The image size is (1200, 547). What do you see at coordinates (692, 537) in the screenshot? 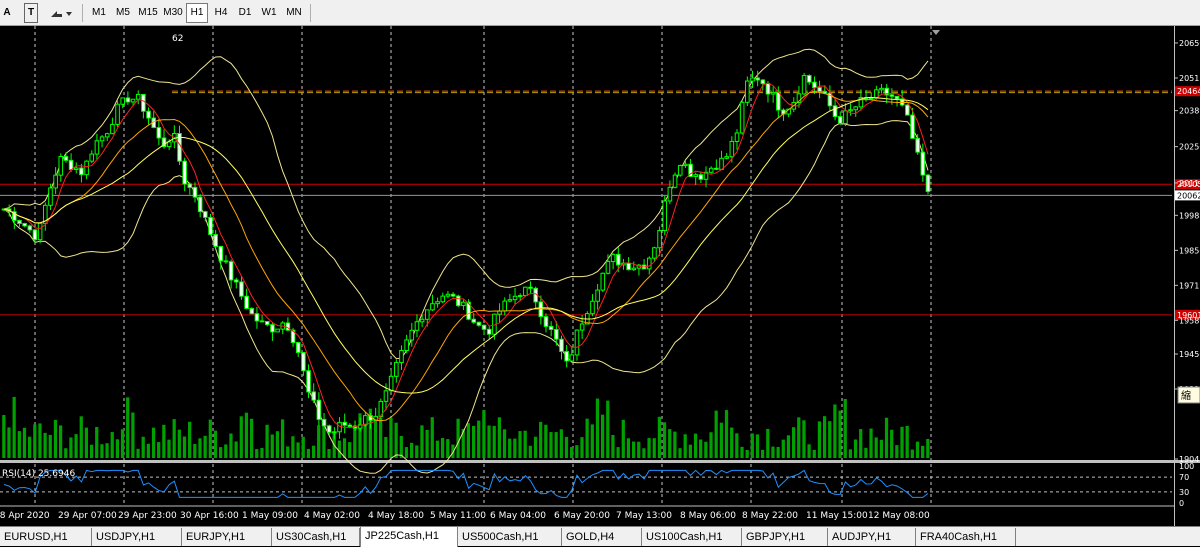
I see `tab-us100cash: US100Cash,H1` at bounding box center [692, 537].